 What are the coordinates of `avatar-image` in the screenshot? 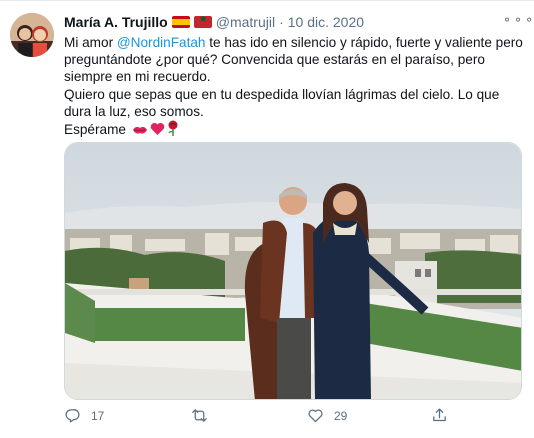 It's located at (32, 35).